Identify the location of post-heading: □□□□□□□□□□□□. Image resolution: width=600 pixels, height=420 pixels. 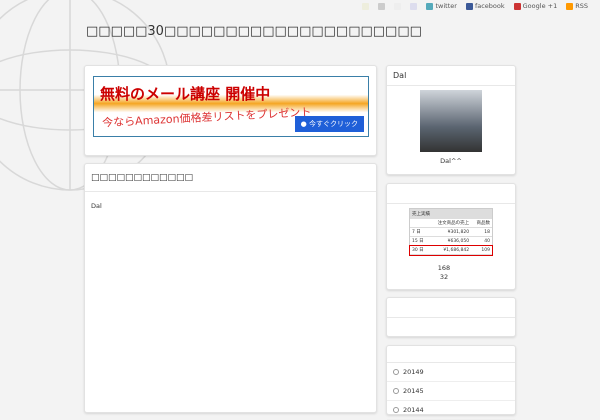
(230, 178).